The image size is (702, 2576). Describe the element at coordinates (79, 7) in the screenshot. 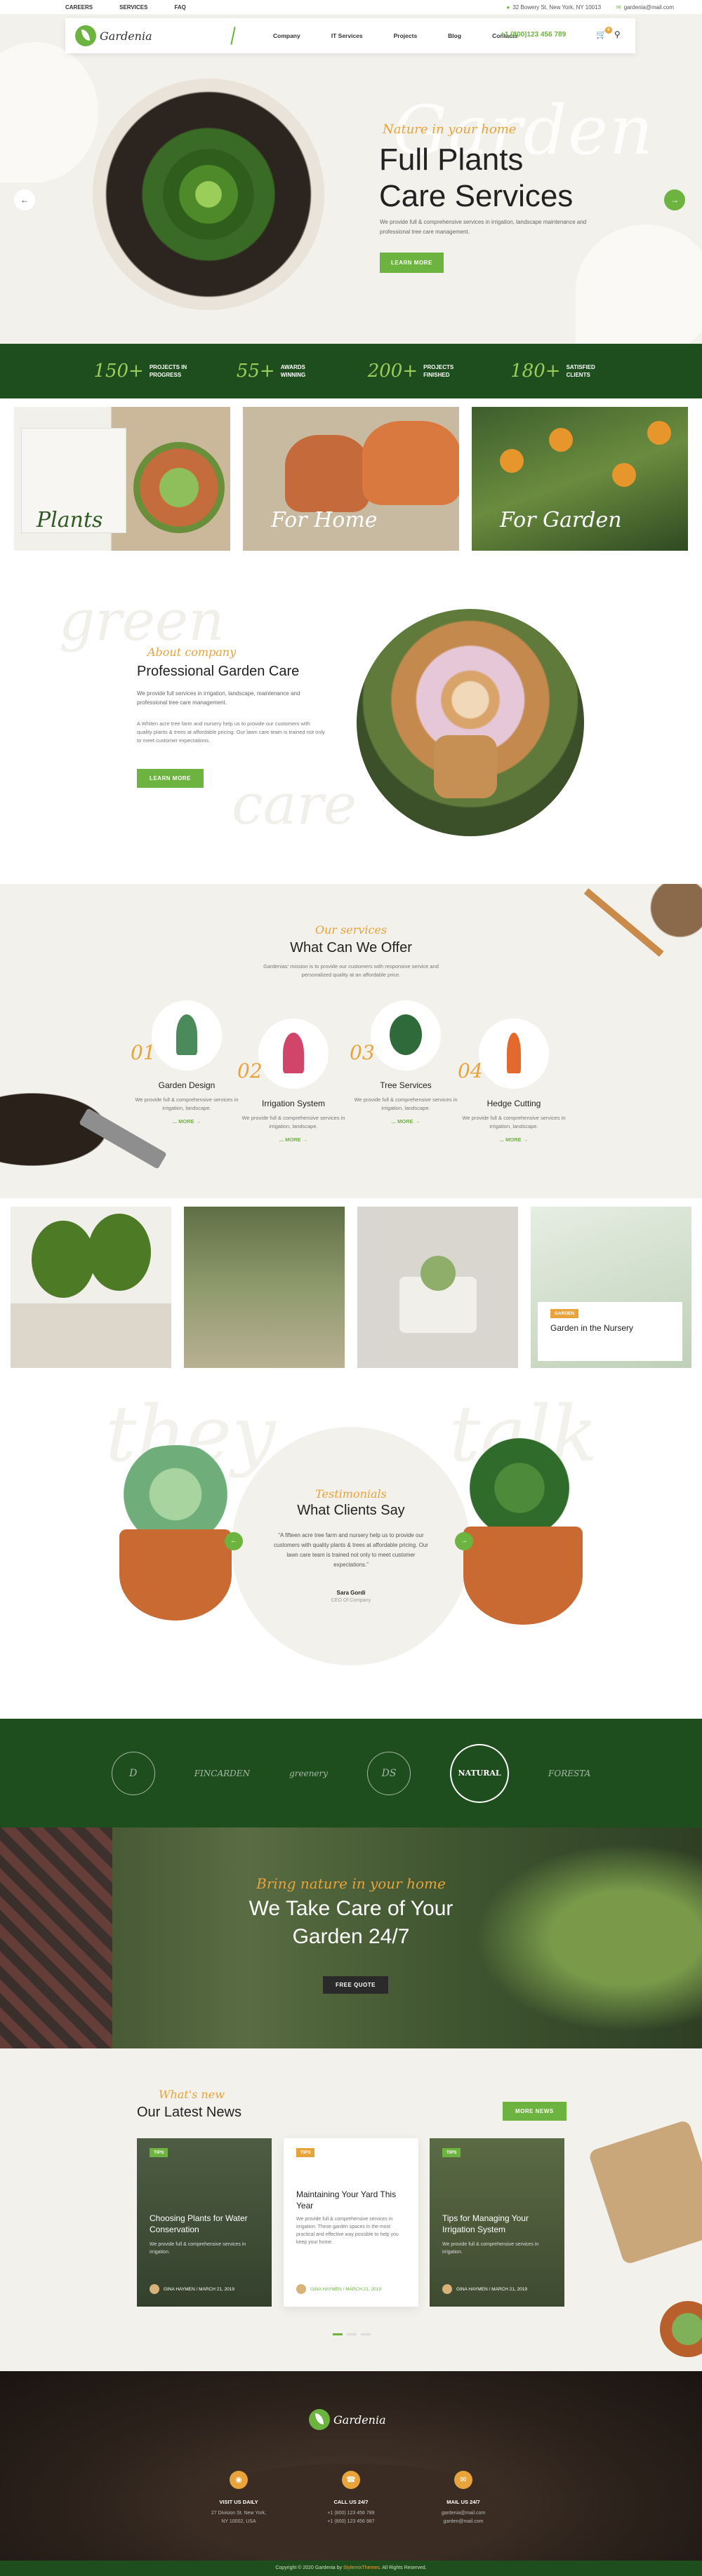

I see `top-link-careers: CAREERS` at that location.